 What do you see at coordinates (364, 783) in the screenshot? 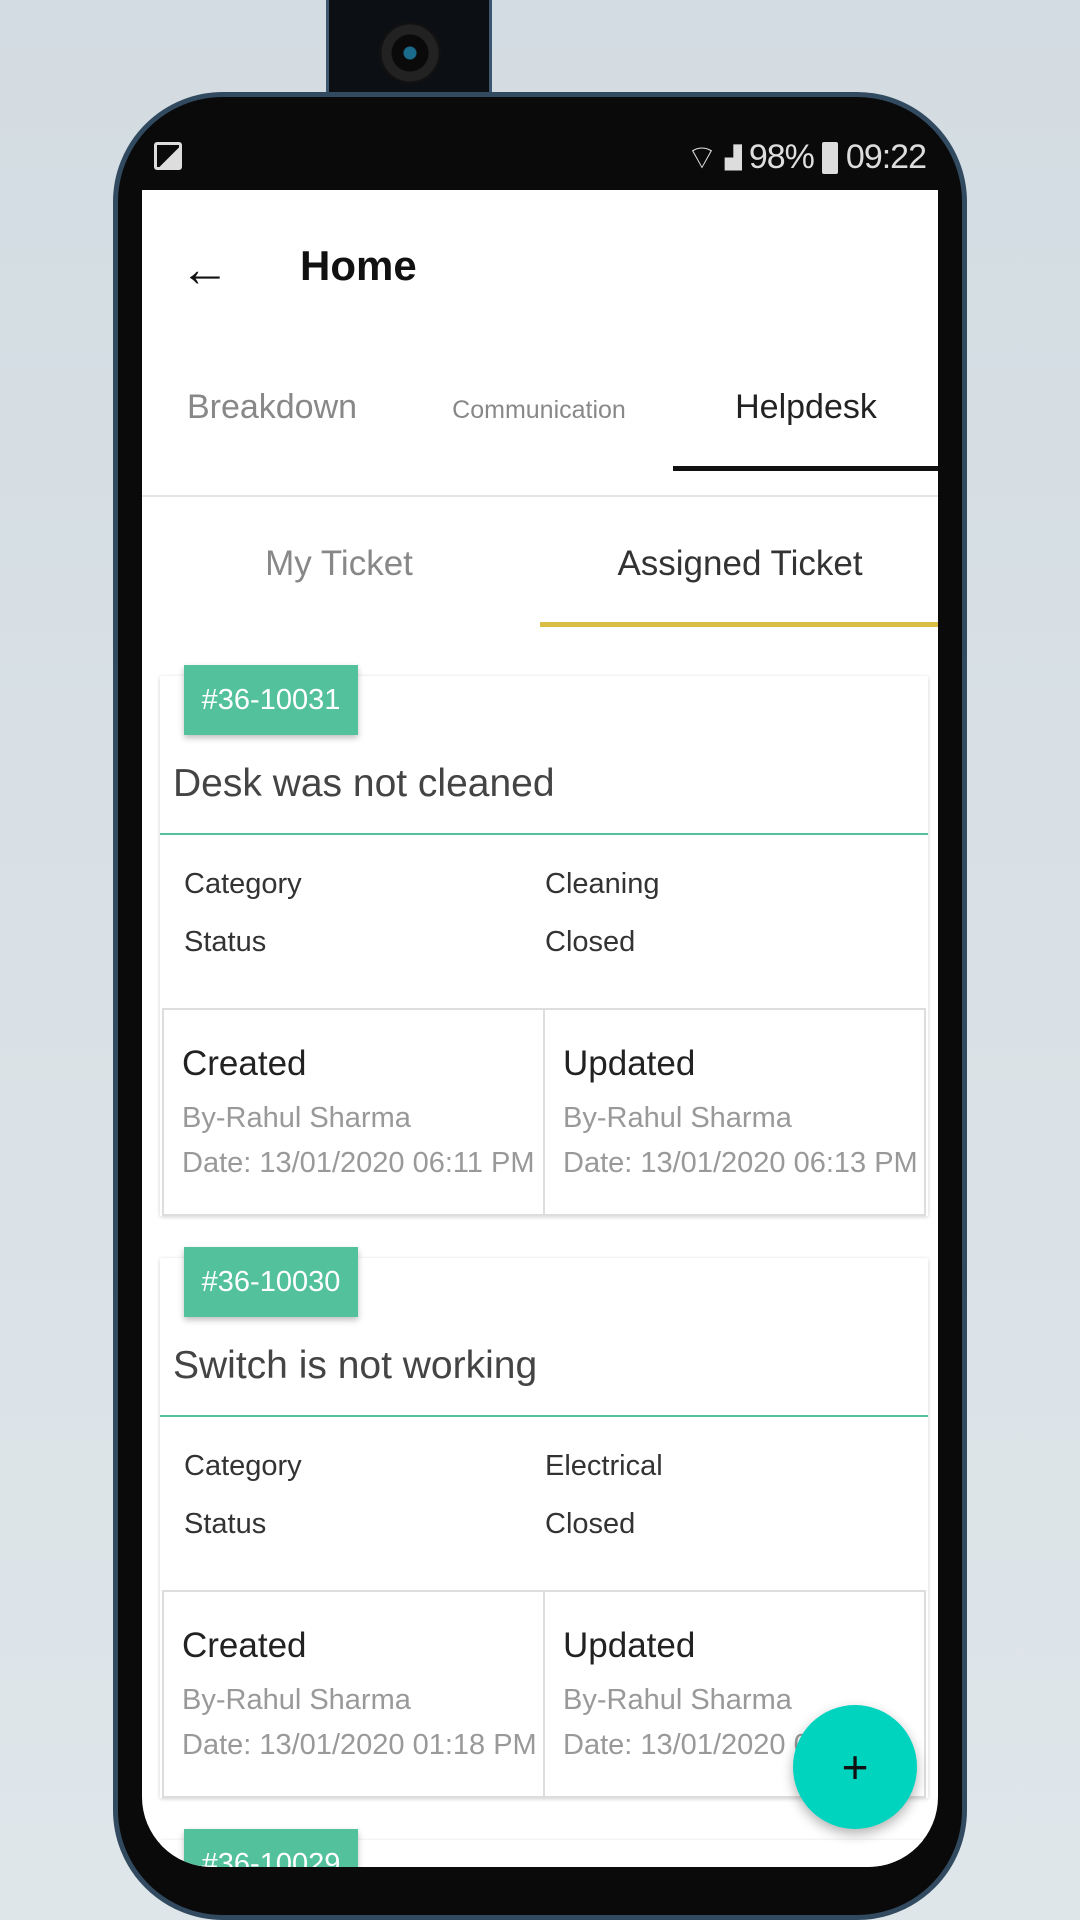
I see `ticket-title: Desk was not cleaned` at bounding box center [364, 783].